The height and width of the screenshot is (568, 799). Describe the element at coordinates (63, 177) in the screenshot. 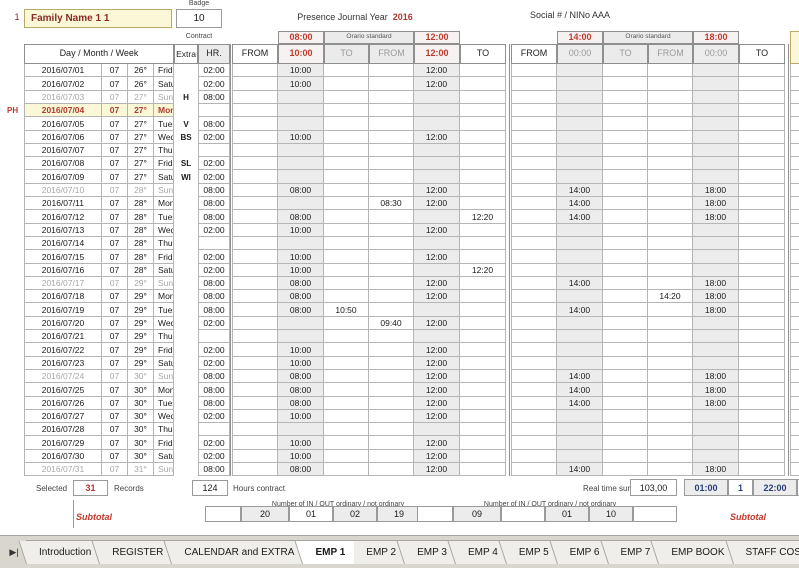

I see `table-cell: 2016/07/09` at that location.